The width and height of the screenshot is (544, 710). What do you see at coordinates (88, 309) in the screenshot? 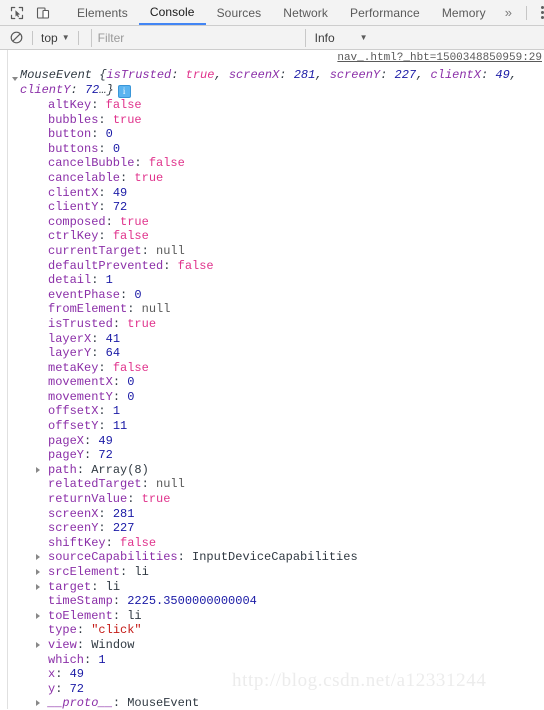
I see `property-name: fromElement` at bounding box center [88, 309].